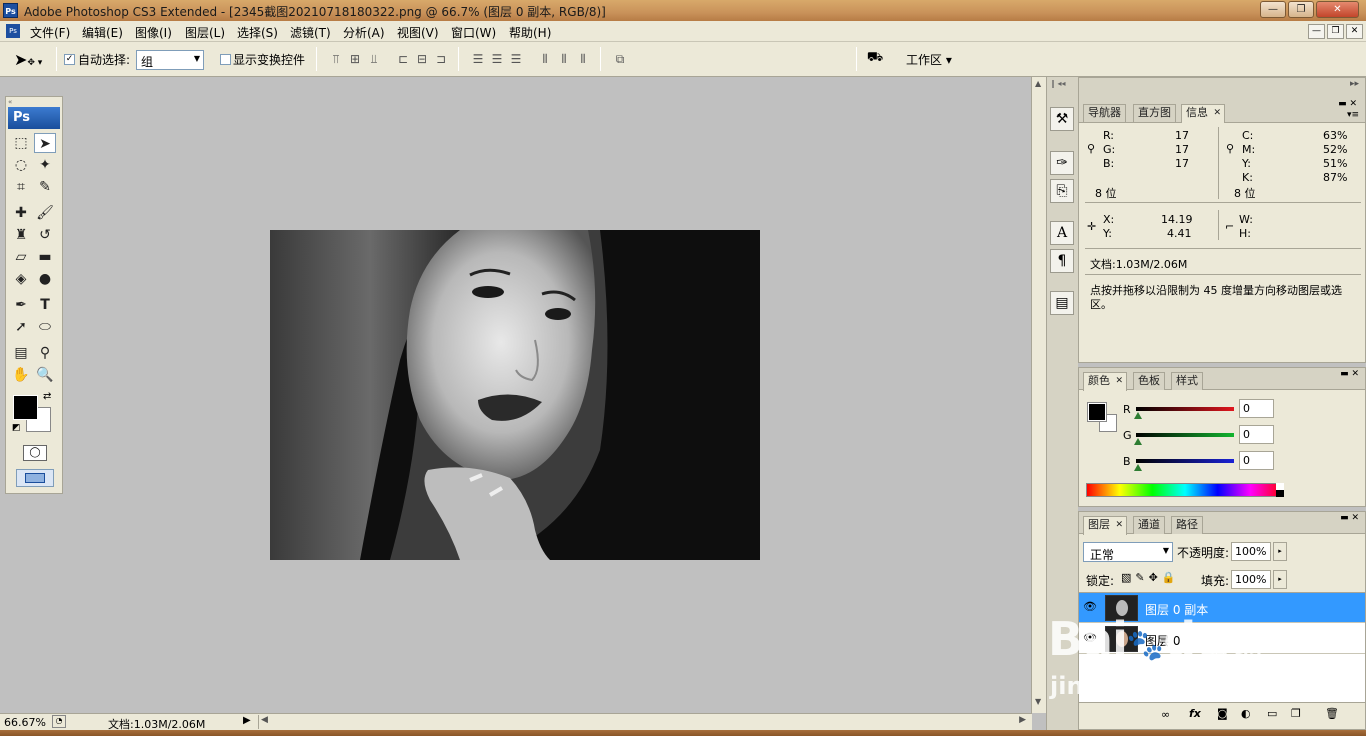  What do you see at coordinates (1280, 579) in the screenshot?
I see `fill-slider-arrow-icon: ▸` at bounding box center [1280, 579].